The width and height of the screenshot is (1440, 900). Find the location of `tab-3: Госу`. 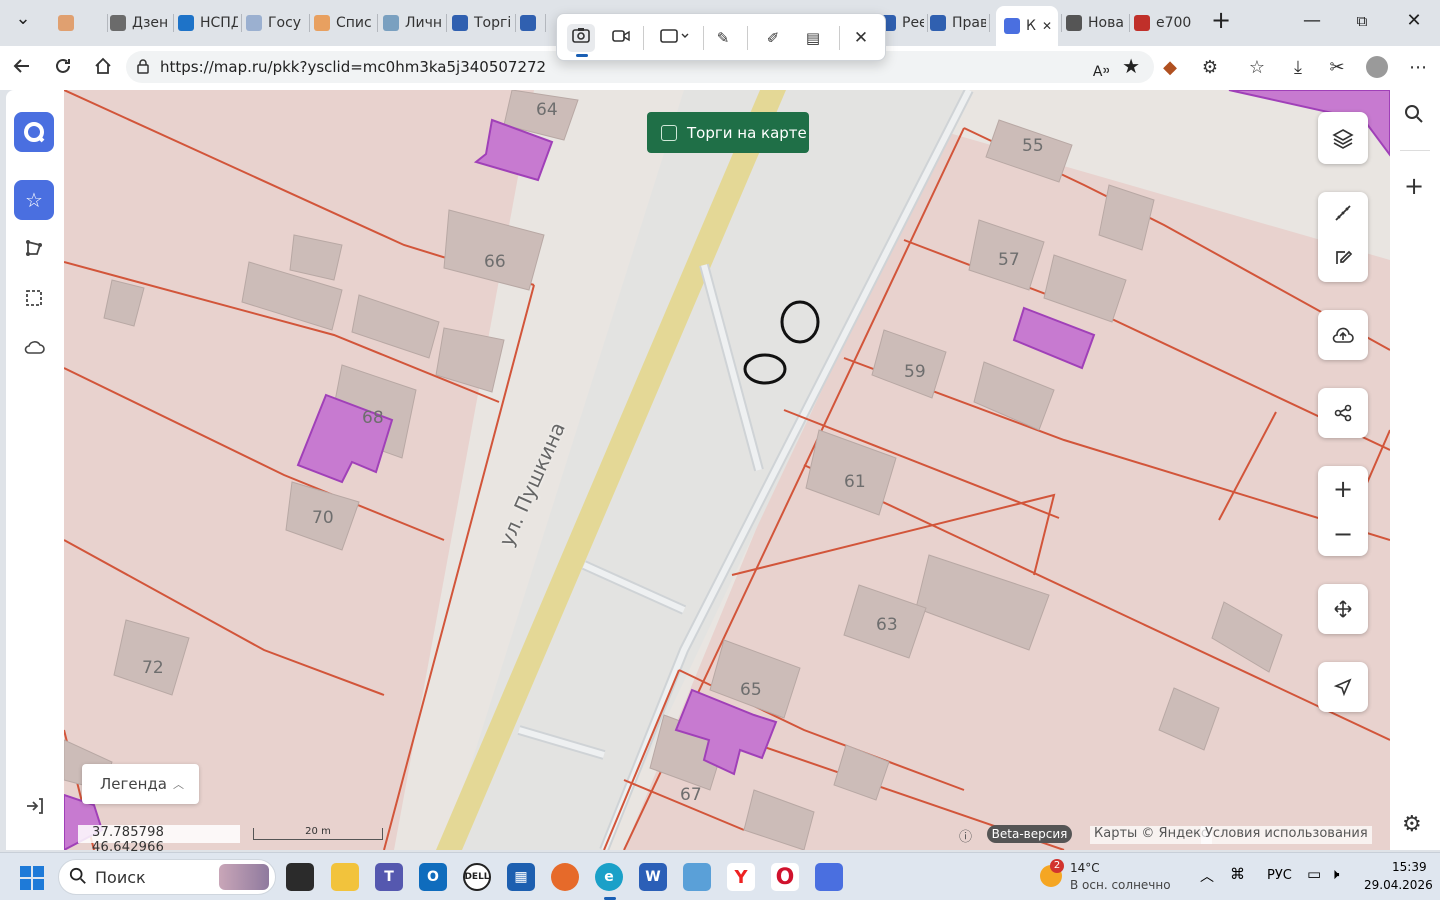

tab-3: Госу is located at coordinates (276, 23).